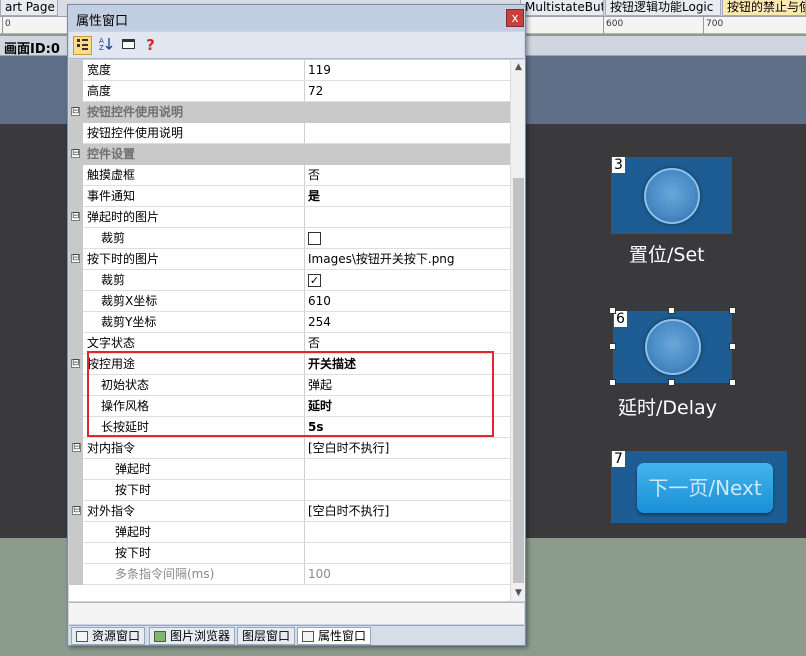 Image resolution: width=806 pixels, height=656 pixels. What do you see at coordinates (518, 380) in the screenshot?
I see `scroll-thumb` at bounding box center [518, 380].